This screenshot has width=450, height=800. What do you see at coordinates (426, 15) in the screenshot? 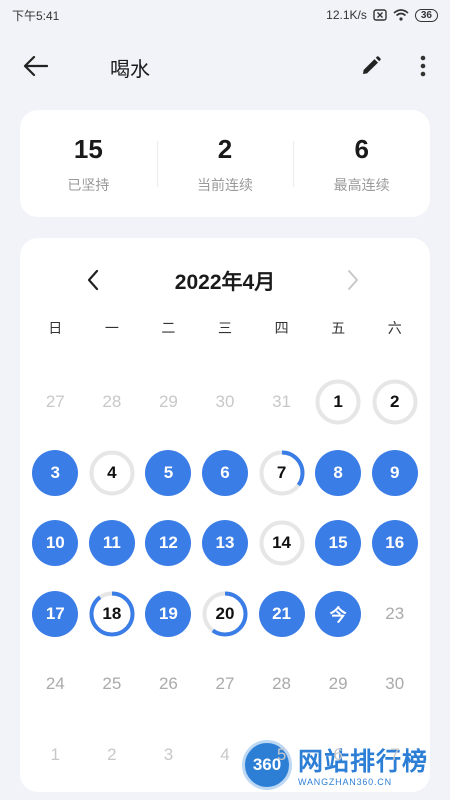
I see `battery-indicator: 36` at bounding box center [426, 15].